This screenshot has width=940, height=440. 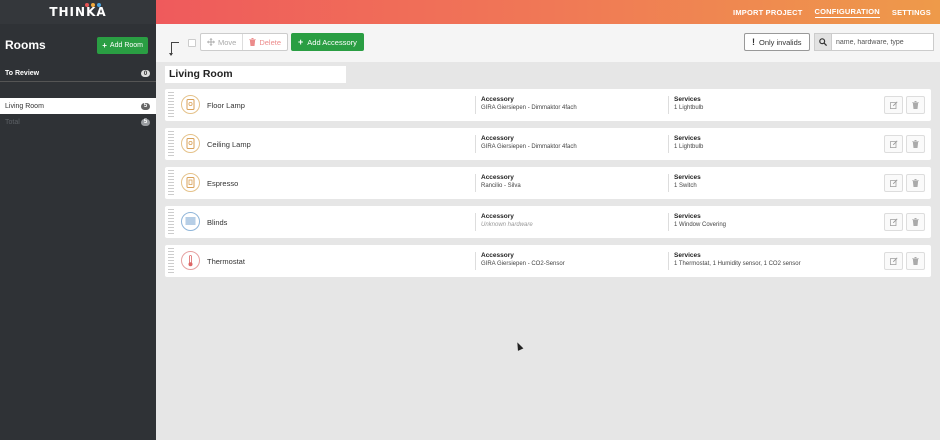 I want to click on accessory-hardware-column: Accessory GIRA Giersiepen - CO2-Sensor, so click(x=520, y=261).